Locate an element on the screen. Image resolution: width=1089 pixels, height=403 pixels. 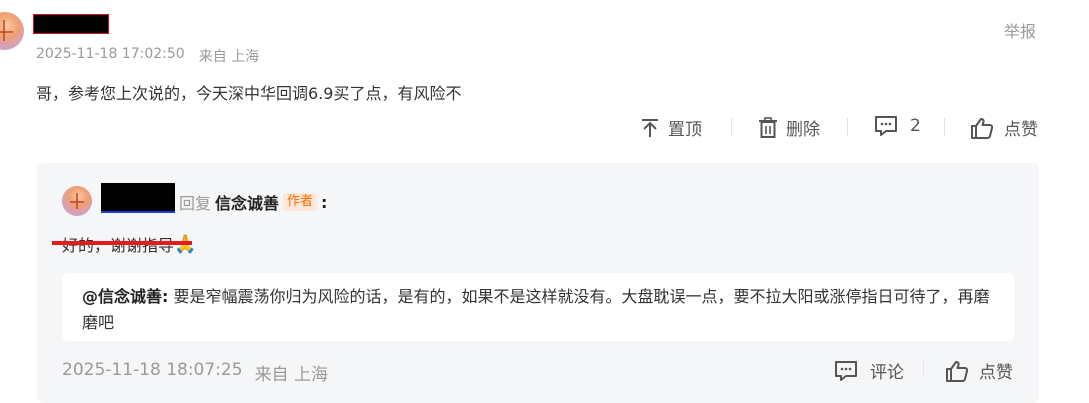
user-avatar is located at coordinates (12, 31).